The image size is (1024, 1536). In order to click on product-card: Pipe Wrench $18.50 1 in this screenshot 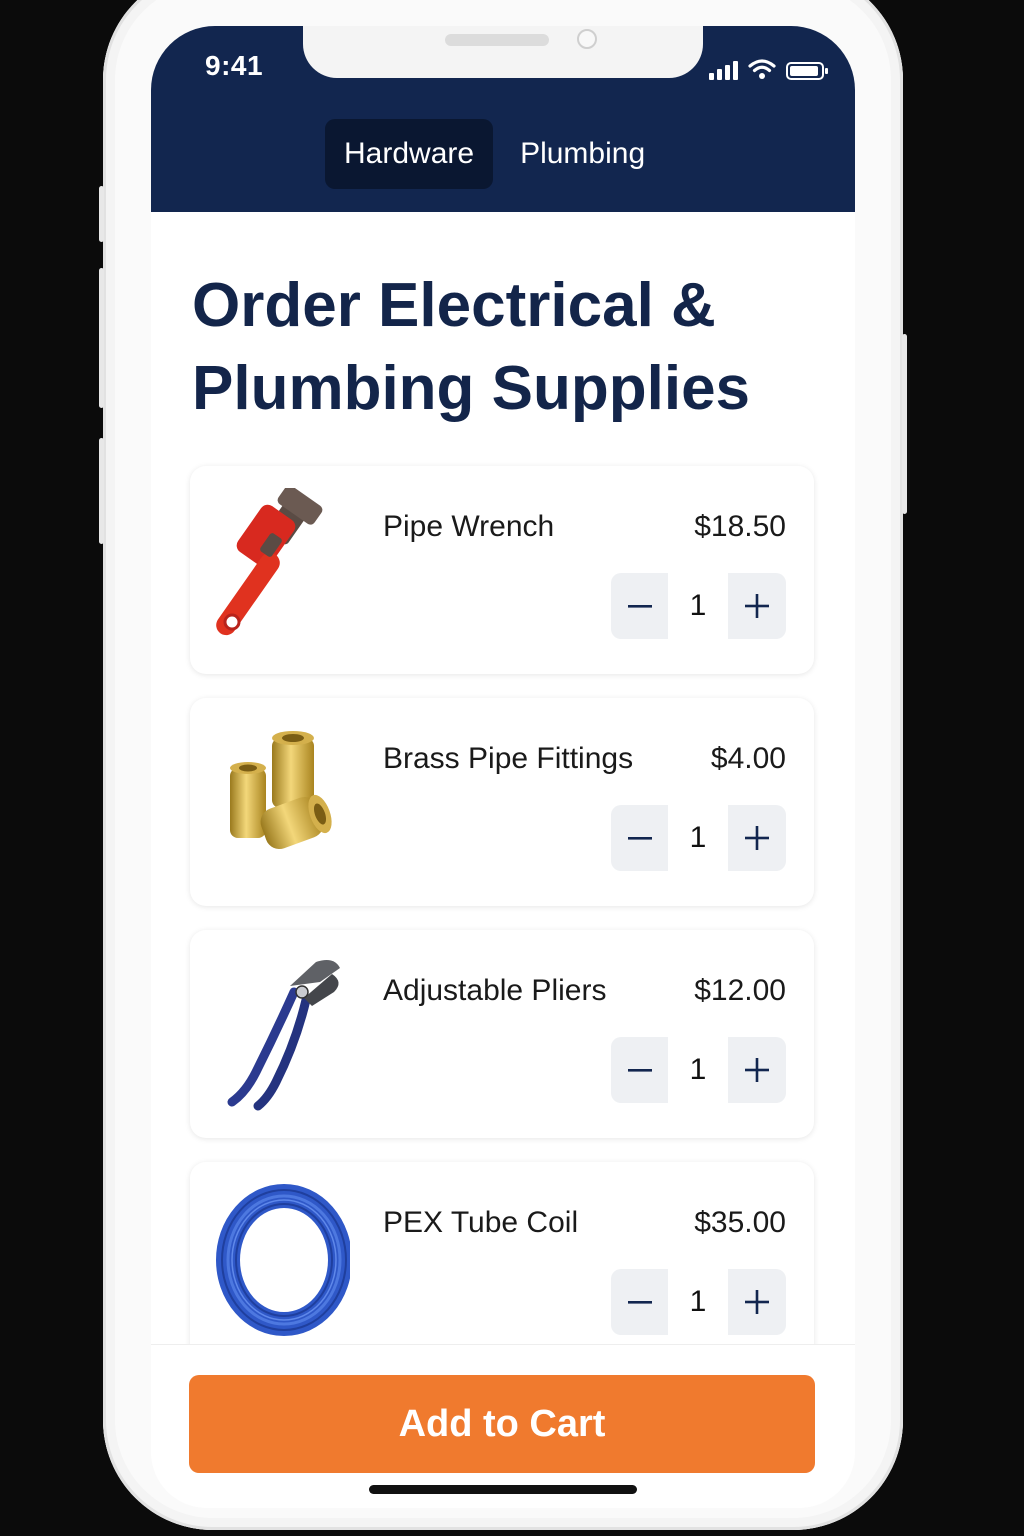, I will do `click(502, 570)`.